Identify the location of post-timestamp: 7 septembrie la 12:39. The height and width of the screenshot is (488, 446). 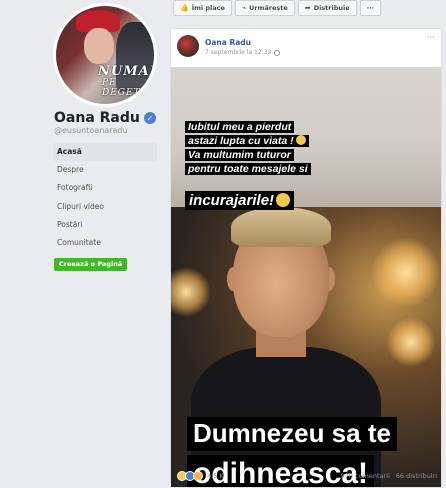
(243, 52).